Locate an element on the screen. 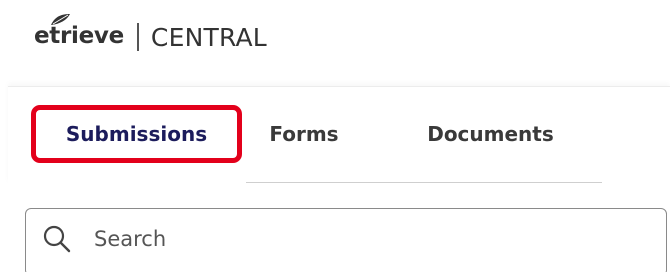 The height and width of the screenshot is (272, 670). tab-forms: Forms is located at coordinates (304, 134).